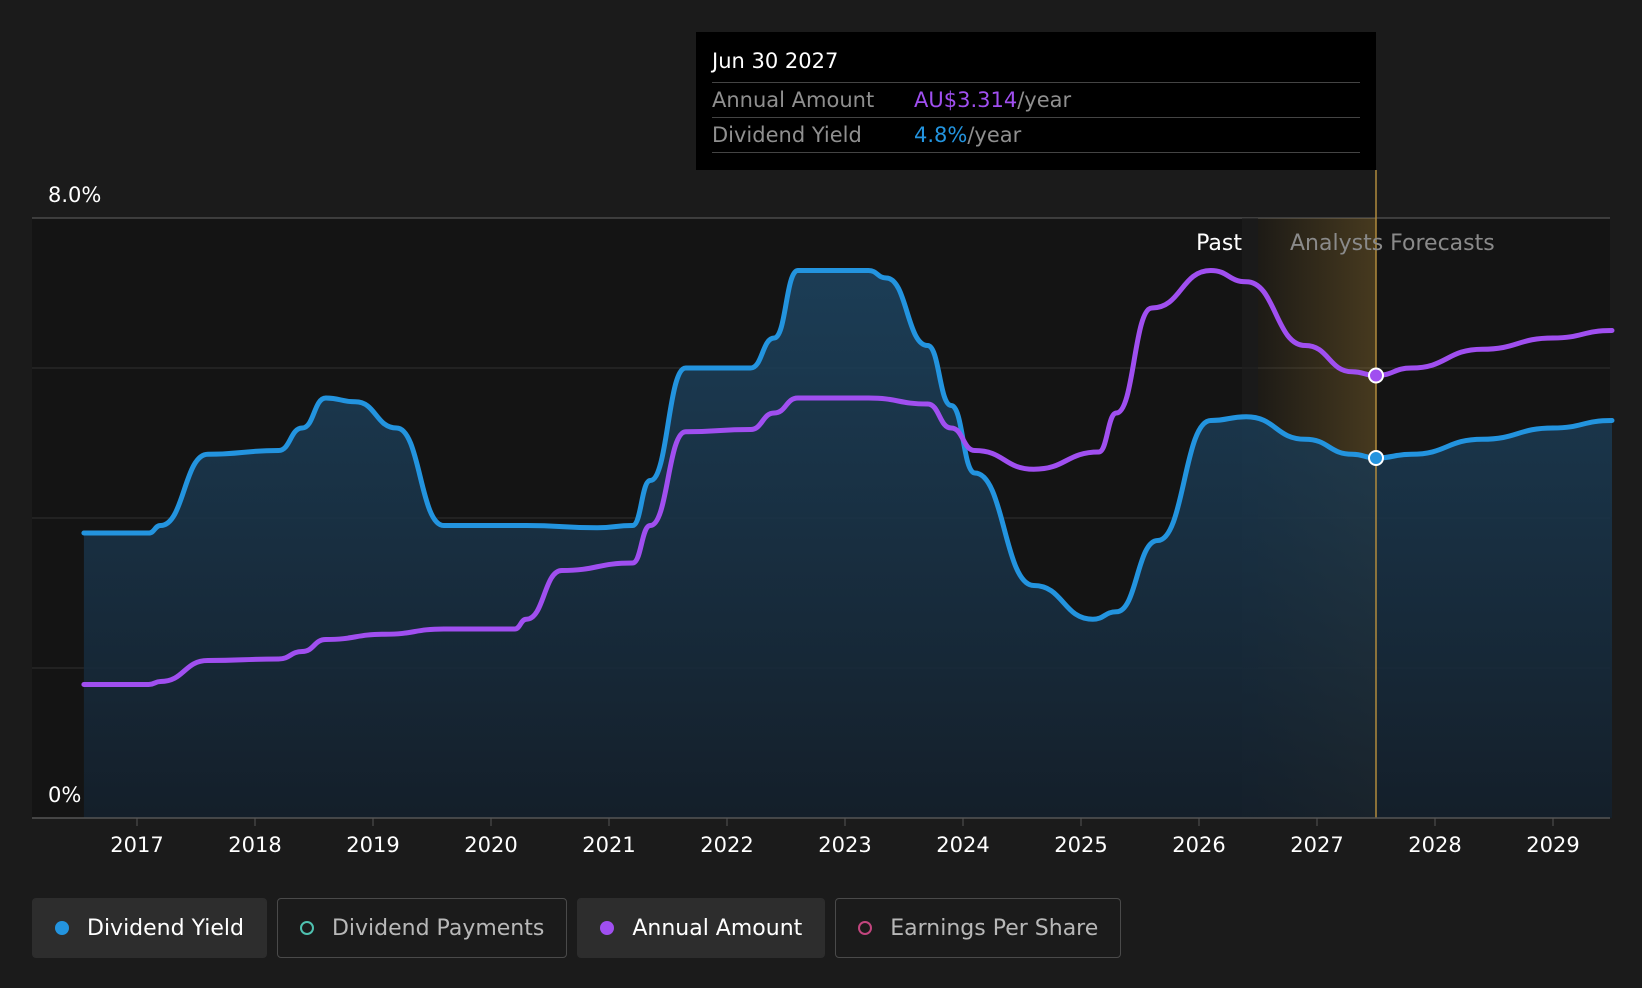  Describe the element at coordinates (1219, 243) in the screenshot. I see `past-label: Past` at that location.